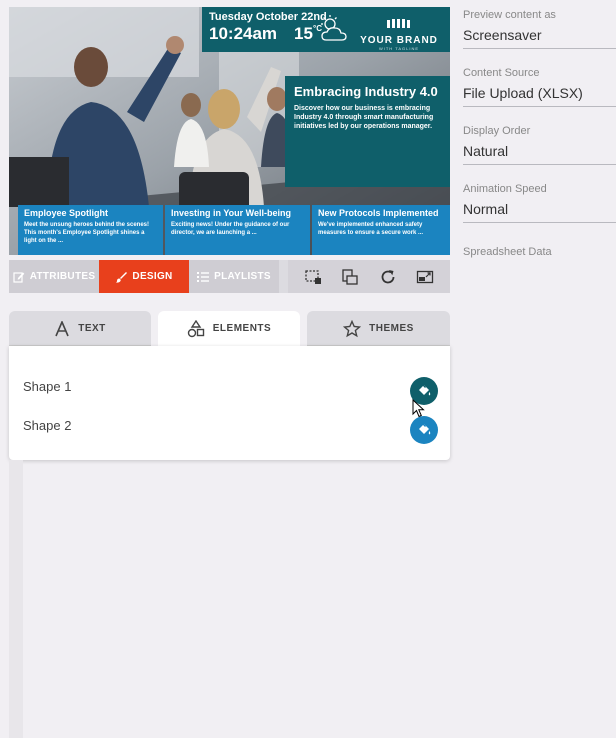 Image resolution: width=616 pixels, height=738 pixels. Describe the element at coordinates (16, 599) in the screenshot. I see `scroll-area` at that location.